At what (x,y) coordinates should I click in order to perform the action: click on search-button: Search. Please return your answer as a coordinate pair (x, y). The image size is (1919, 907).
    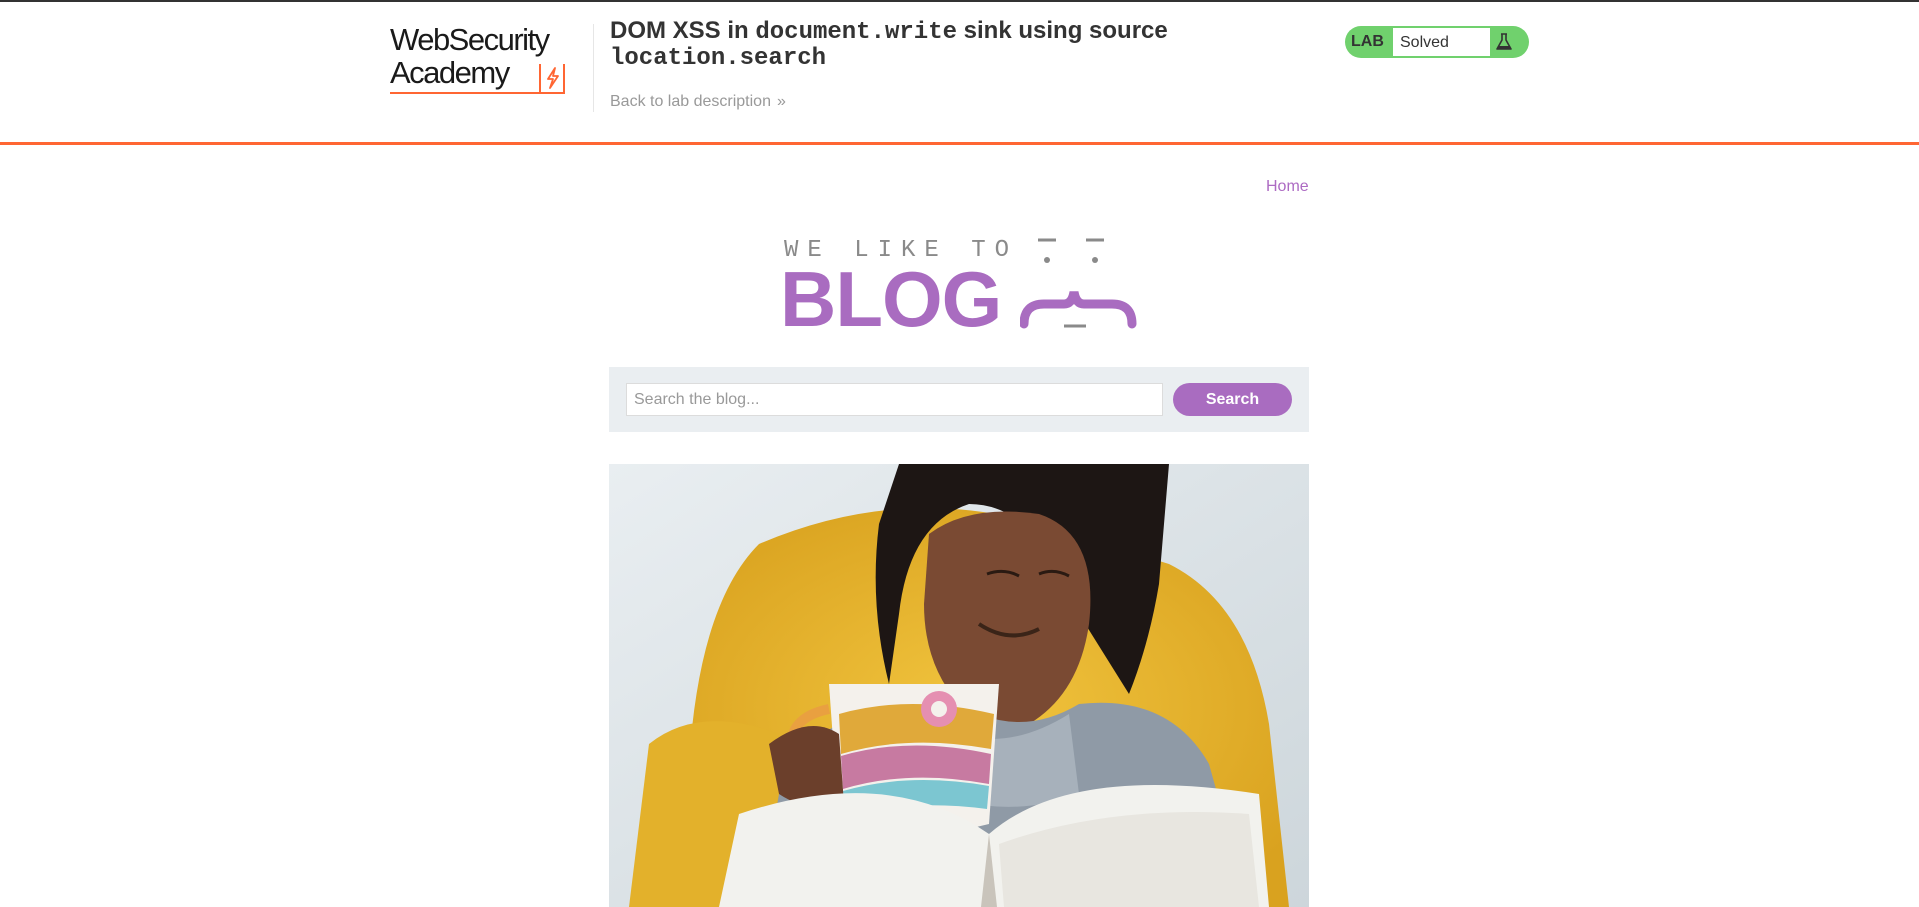
    Looking at the image, I should click on (1232, 399).